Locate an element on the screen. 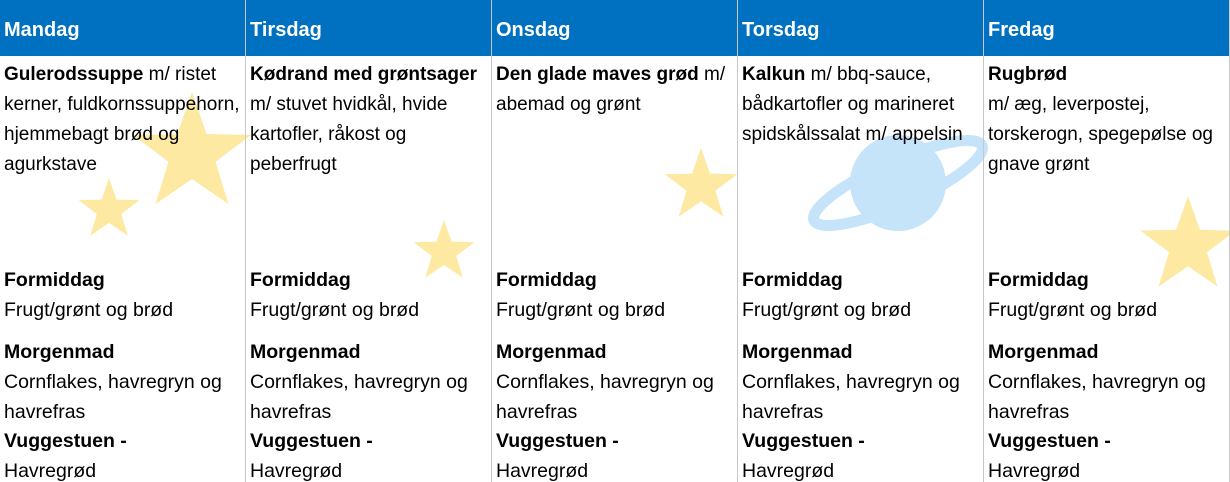  day-header: Torsdag is located at coordinates (860, 28).